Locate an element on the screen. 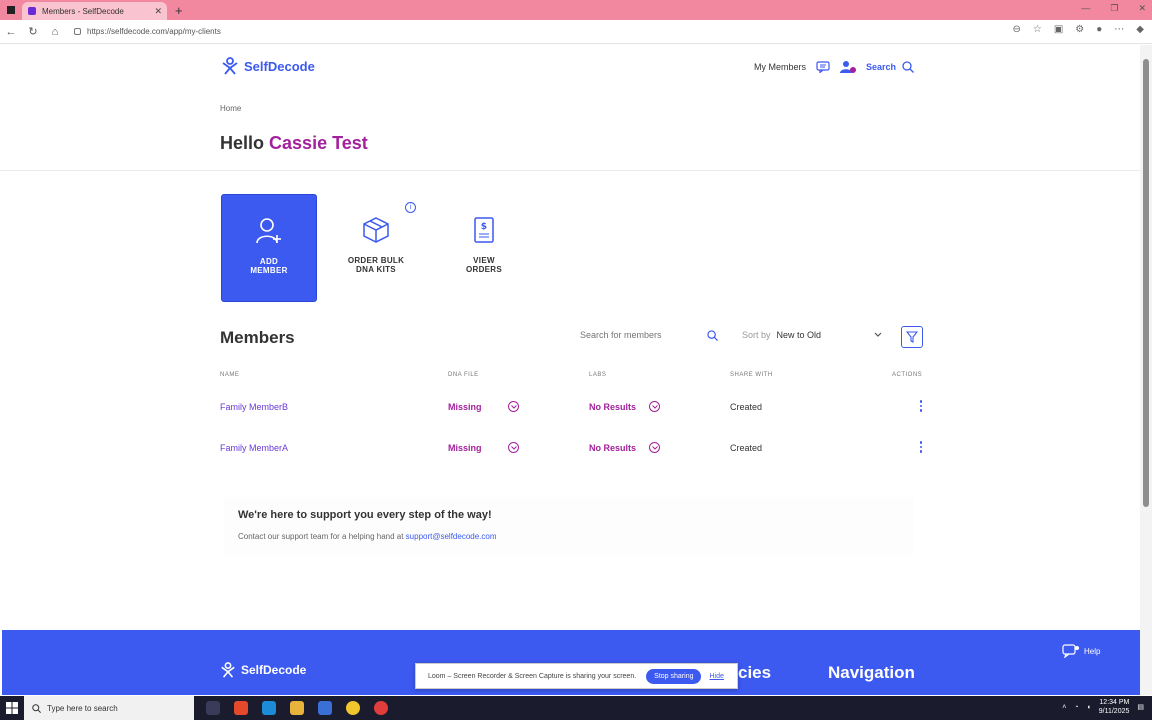 This screenshot has height=720, width=1152. task-view-icon is located at coordinates (213, 708).